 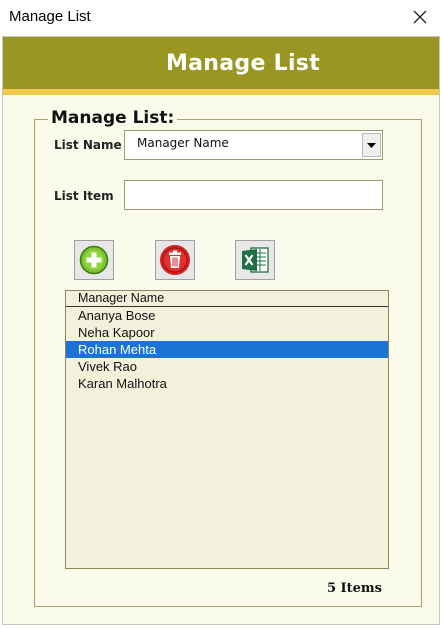 What do you see at coordinates (88, 145) in the screenshot?
I see `list-name-label: List Name` at bounding box center [88, 145].